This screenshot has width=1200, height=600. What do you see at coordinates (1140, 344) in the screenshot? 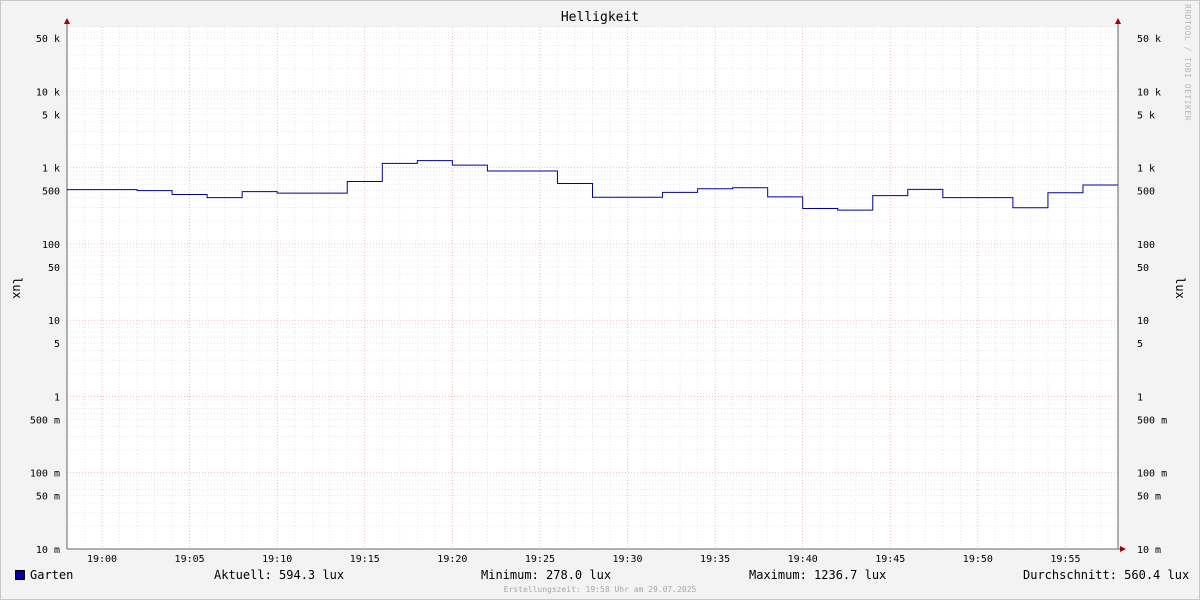
I see `y-tick-label-right: 5` at bounding box center [1140, 344].